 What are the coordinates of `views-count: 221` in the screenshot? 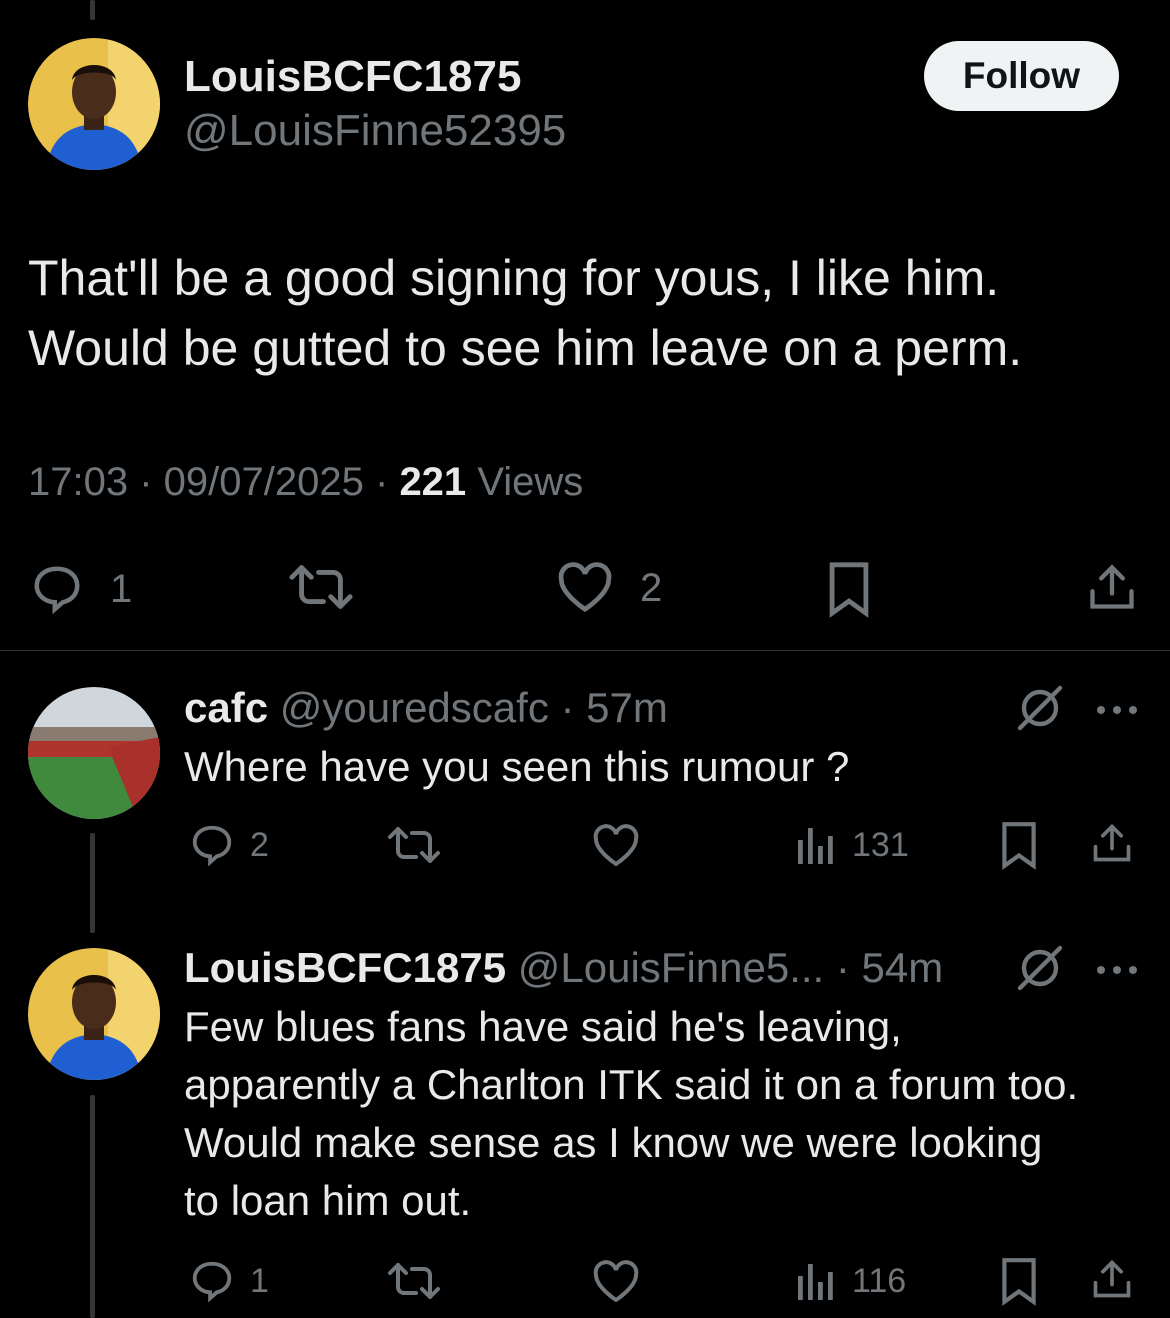 It's located at (433, 482).